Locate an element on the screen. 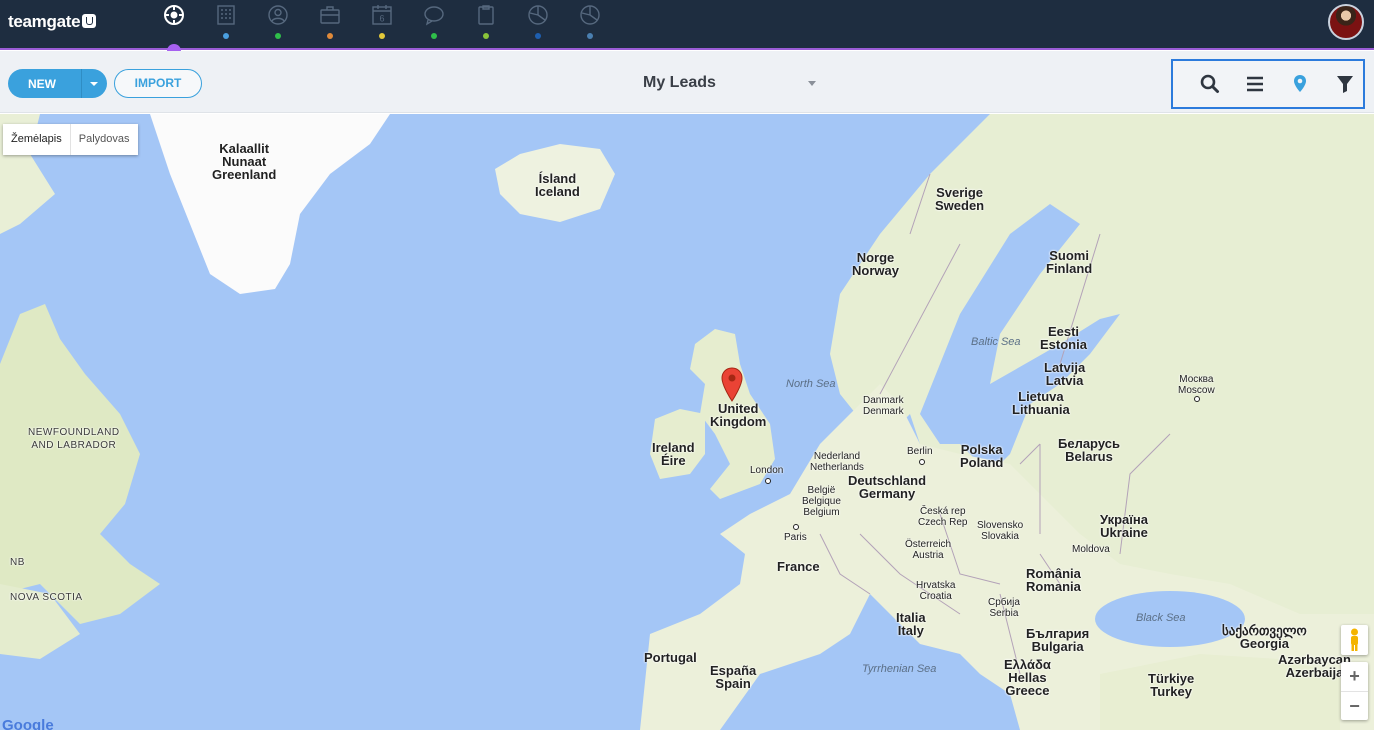 Image resolution: width=1374 pixels, height=730 pixels. companies-icon is located at coordinates (226, 15).